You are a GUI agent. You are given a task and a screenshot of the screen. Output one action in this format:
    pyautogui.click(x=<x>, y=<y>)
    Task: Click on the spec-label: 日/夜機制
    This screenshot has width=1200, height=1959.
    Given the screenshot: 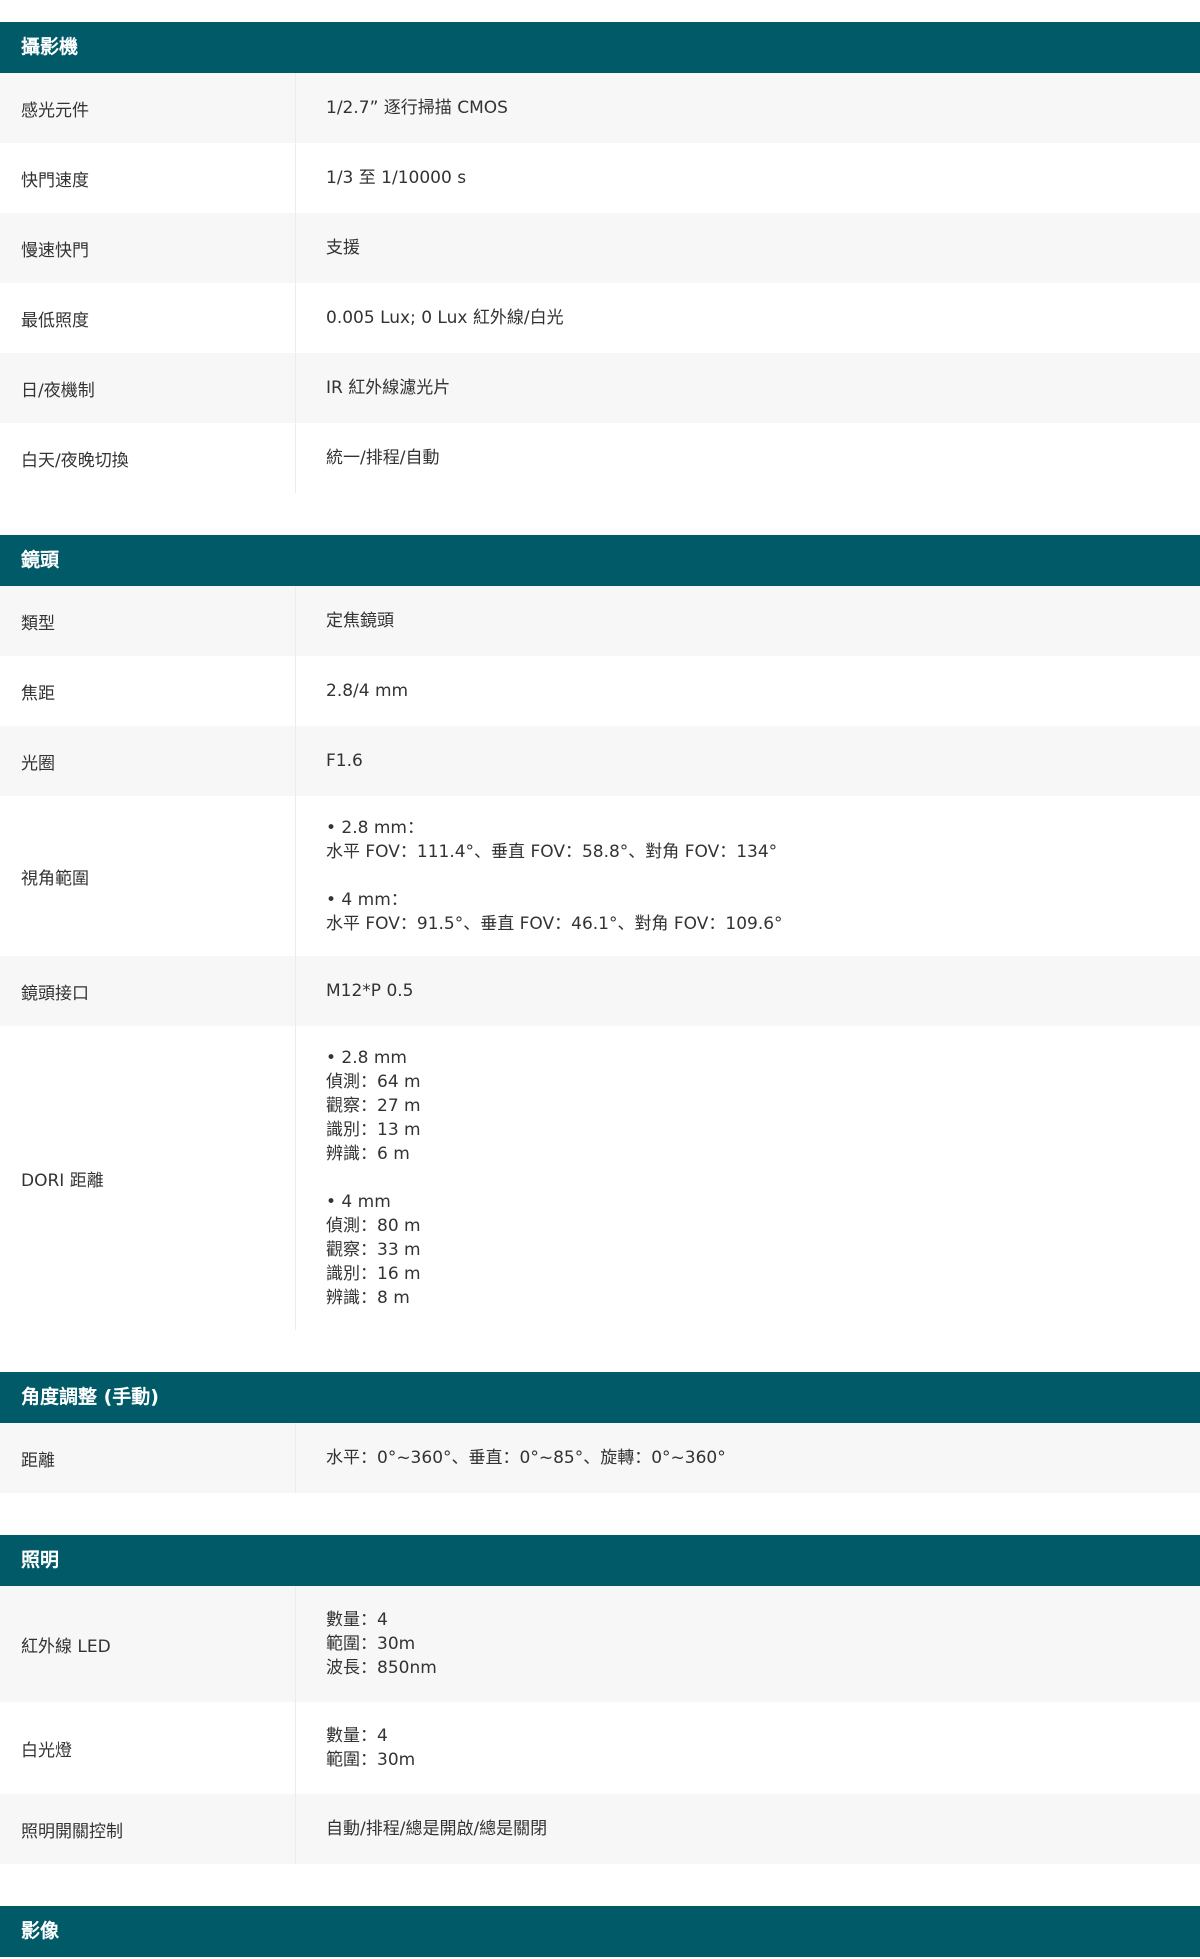 What is the action you would take?
    pyautogui.click(x=58, y=390)
    